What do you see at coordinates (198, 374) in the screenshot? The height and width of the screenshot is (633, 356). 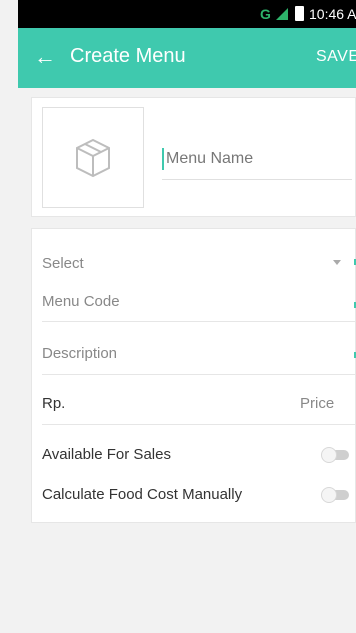 I see `description-underline` at bounding box center [198, 374].